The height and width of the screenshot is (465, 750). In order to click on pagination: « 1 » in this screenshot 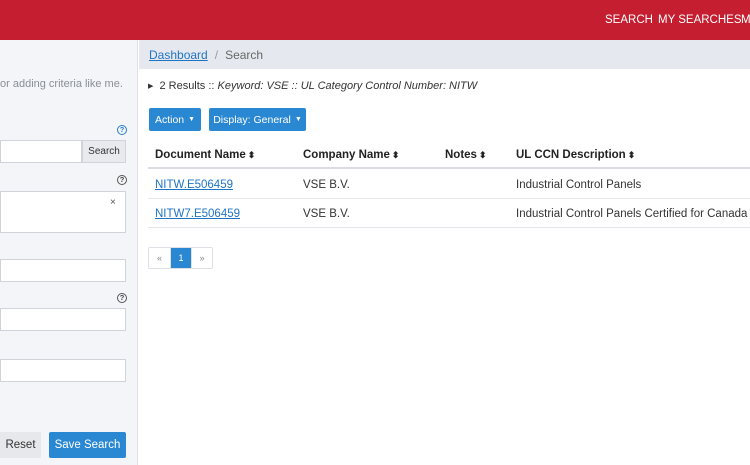, I will do `click(180, 258)`.